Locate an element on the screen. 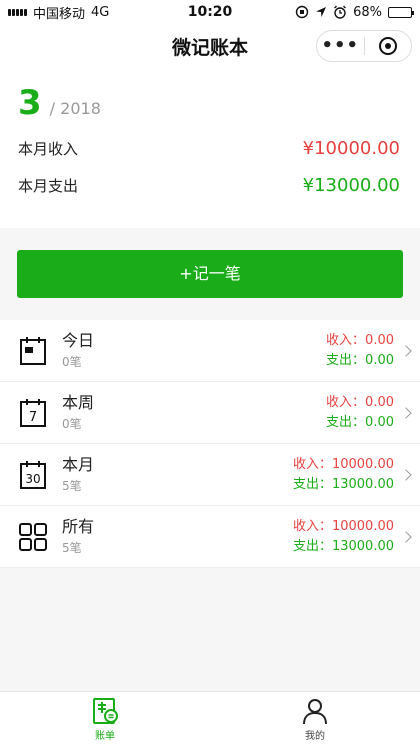  carrier-name: 中国移动 is located at coordinates (59, 14).